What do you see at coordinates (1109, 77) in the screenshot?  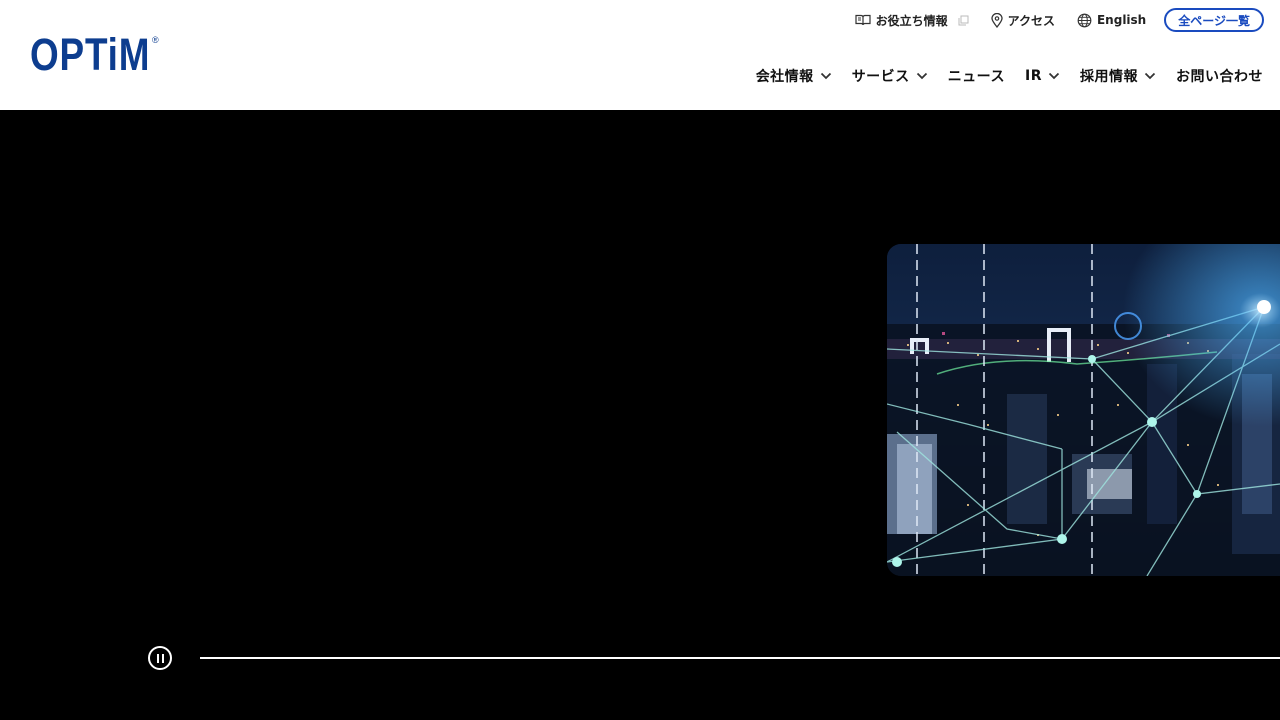 I see `nav-item-label: 採用情報` at bounding box center [1109, 77].